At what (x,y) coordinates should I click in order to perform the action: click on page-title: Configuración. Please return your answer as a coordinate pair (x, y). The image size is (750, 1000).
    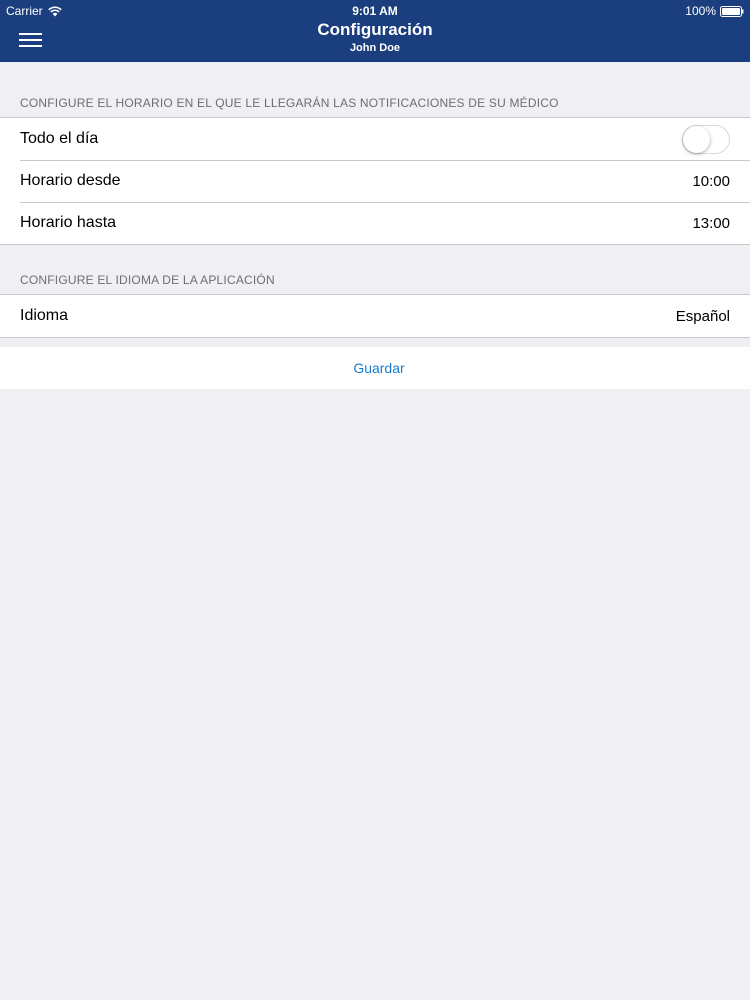
    Looking at the image, I should click on (375, 29).